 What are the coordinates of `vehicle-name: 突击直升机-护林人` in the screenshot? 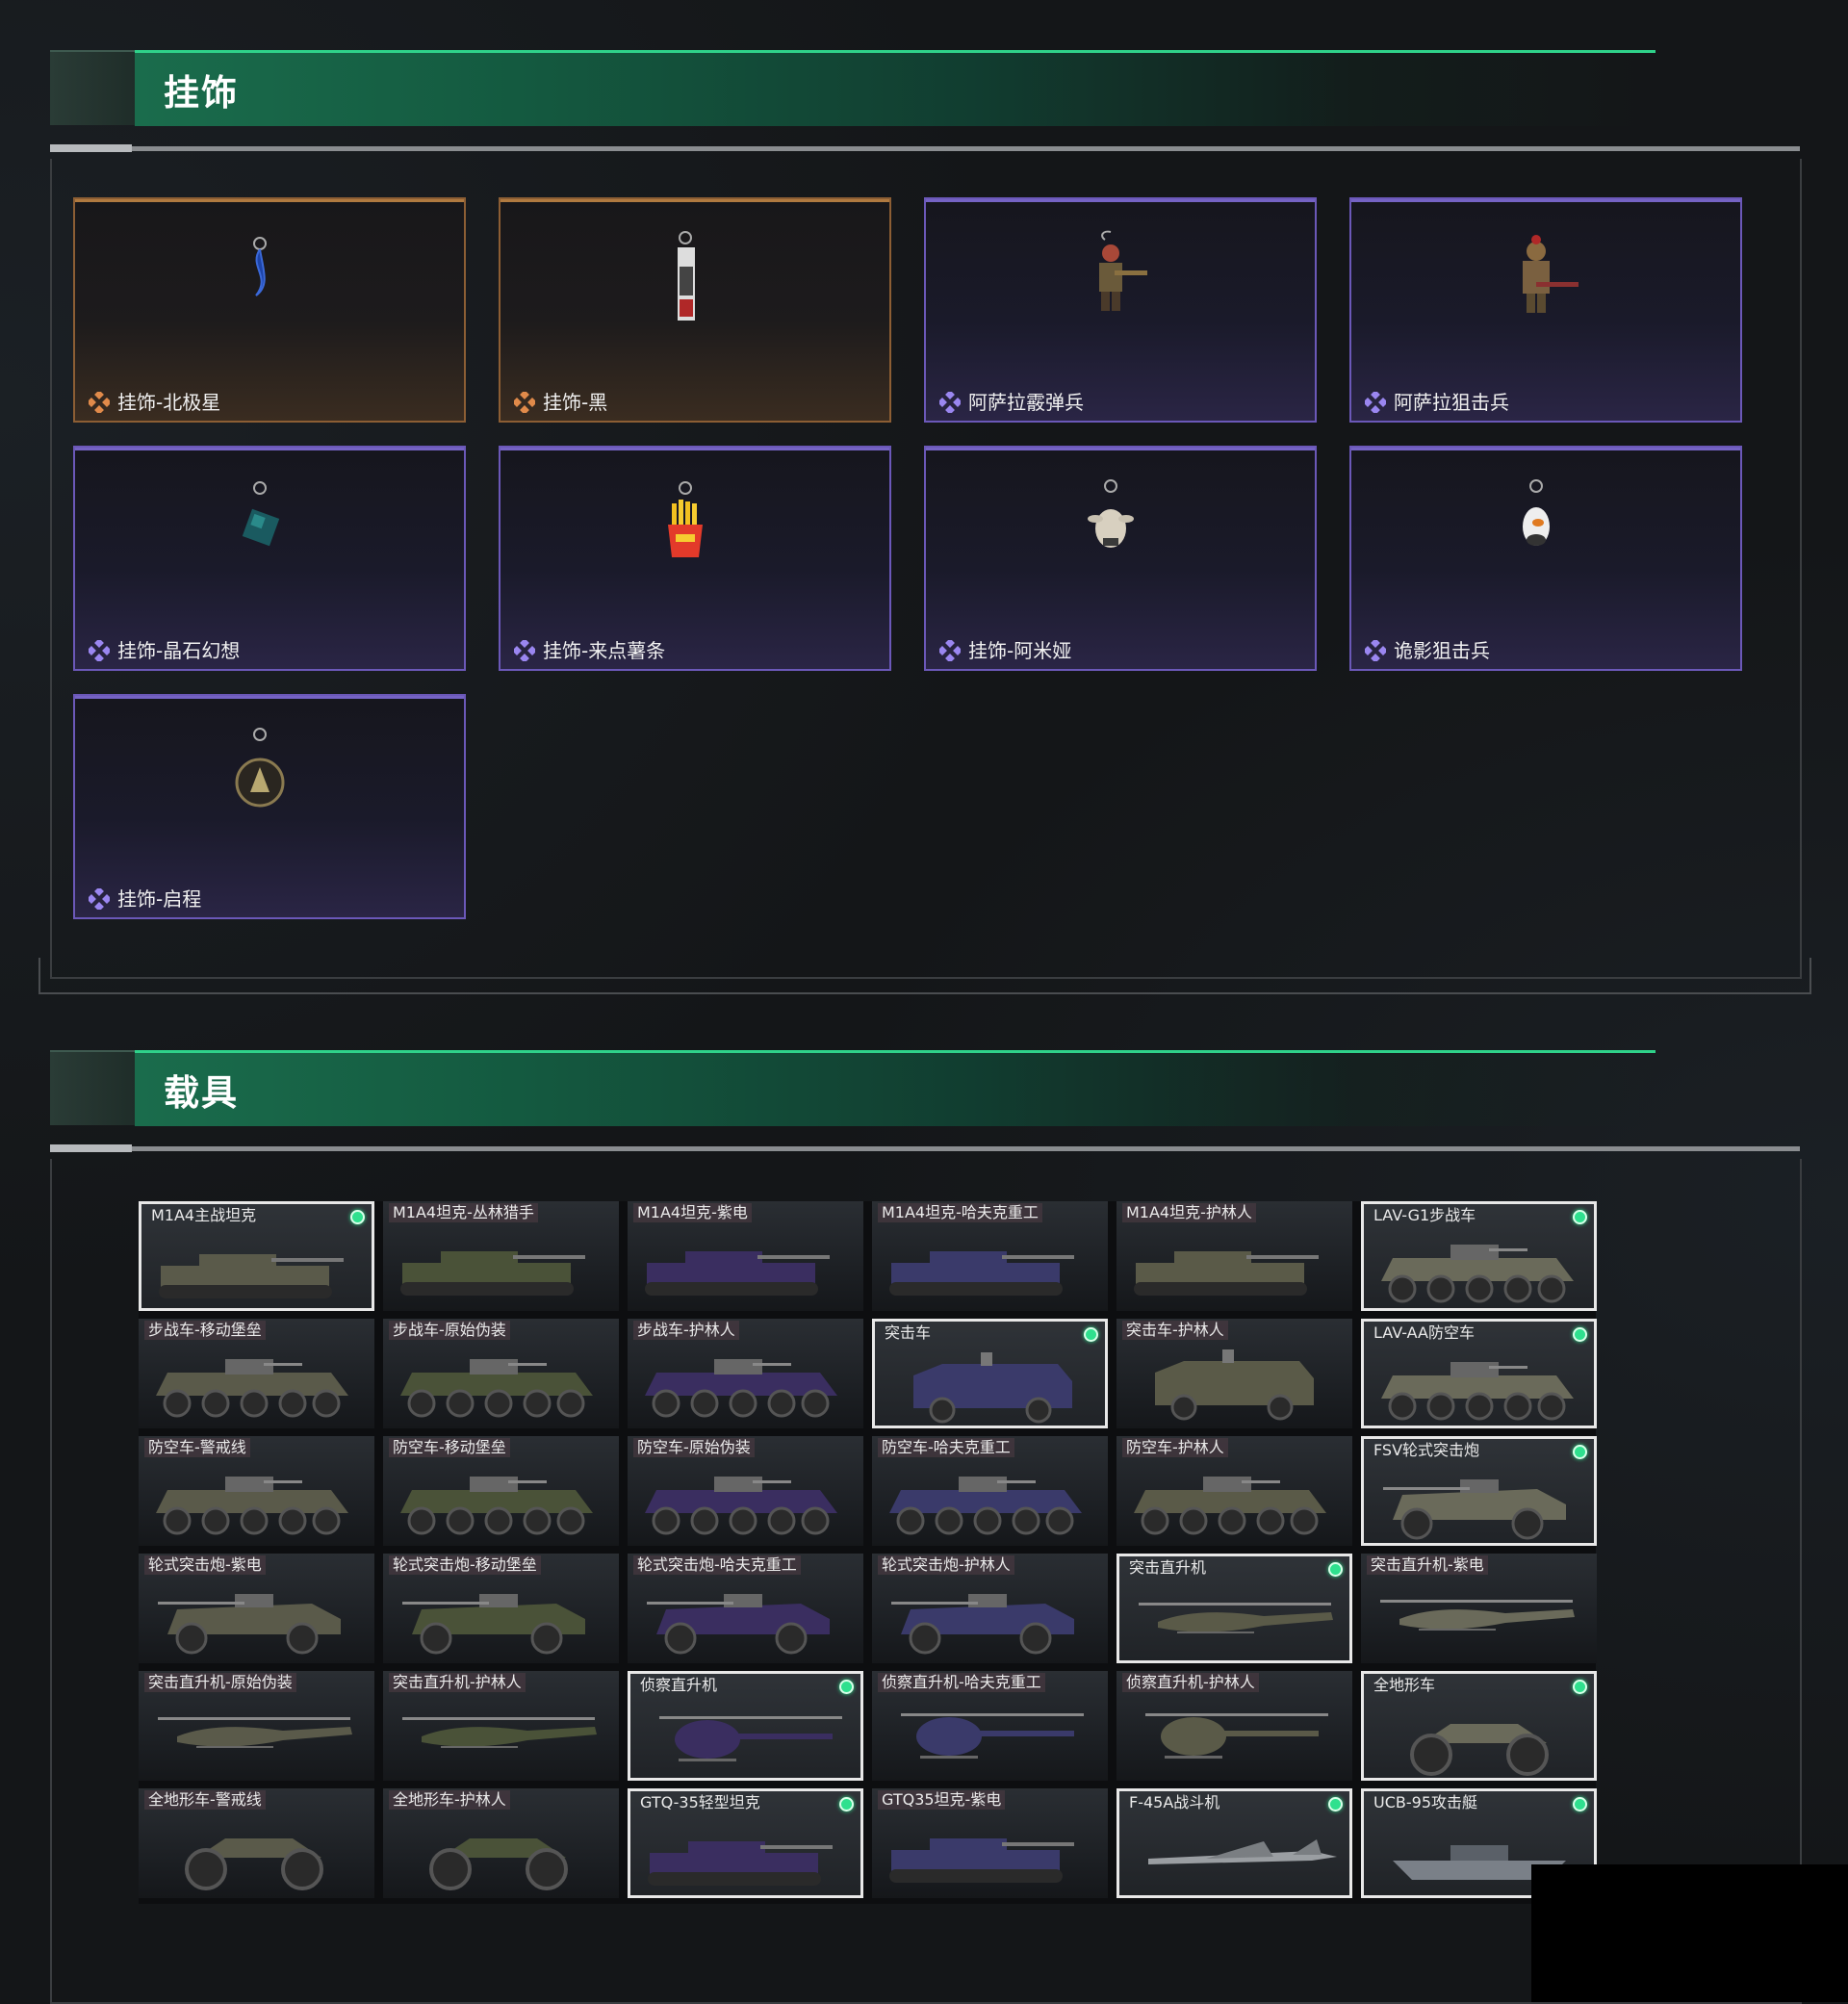 It's located at (457, 1683).